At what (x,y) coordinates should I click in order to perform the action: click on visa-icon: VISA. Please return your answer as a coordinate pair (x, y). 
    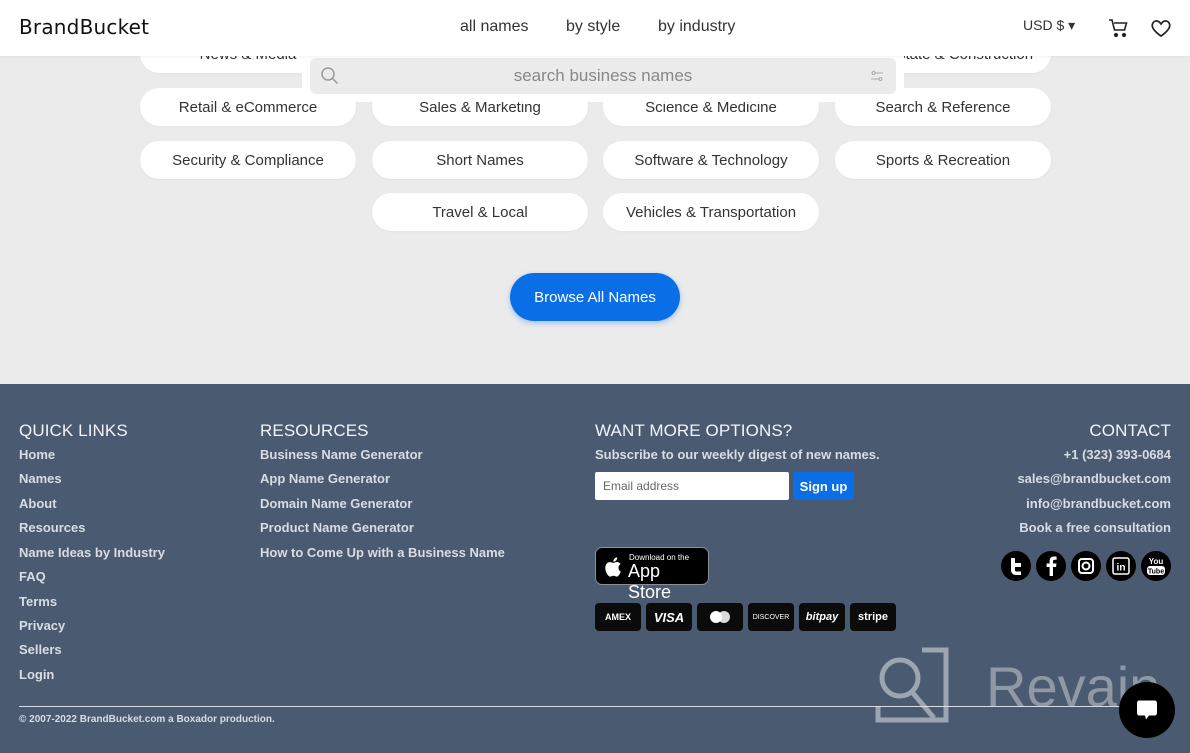
    Looking at the image, I should click on (669, 617).